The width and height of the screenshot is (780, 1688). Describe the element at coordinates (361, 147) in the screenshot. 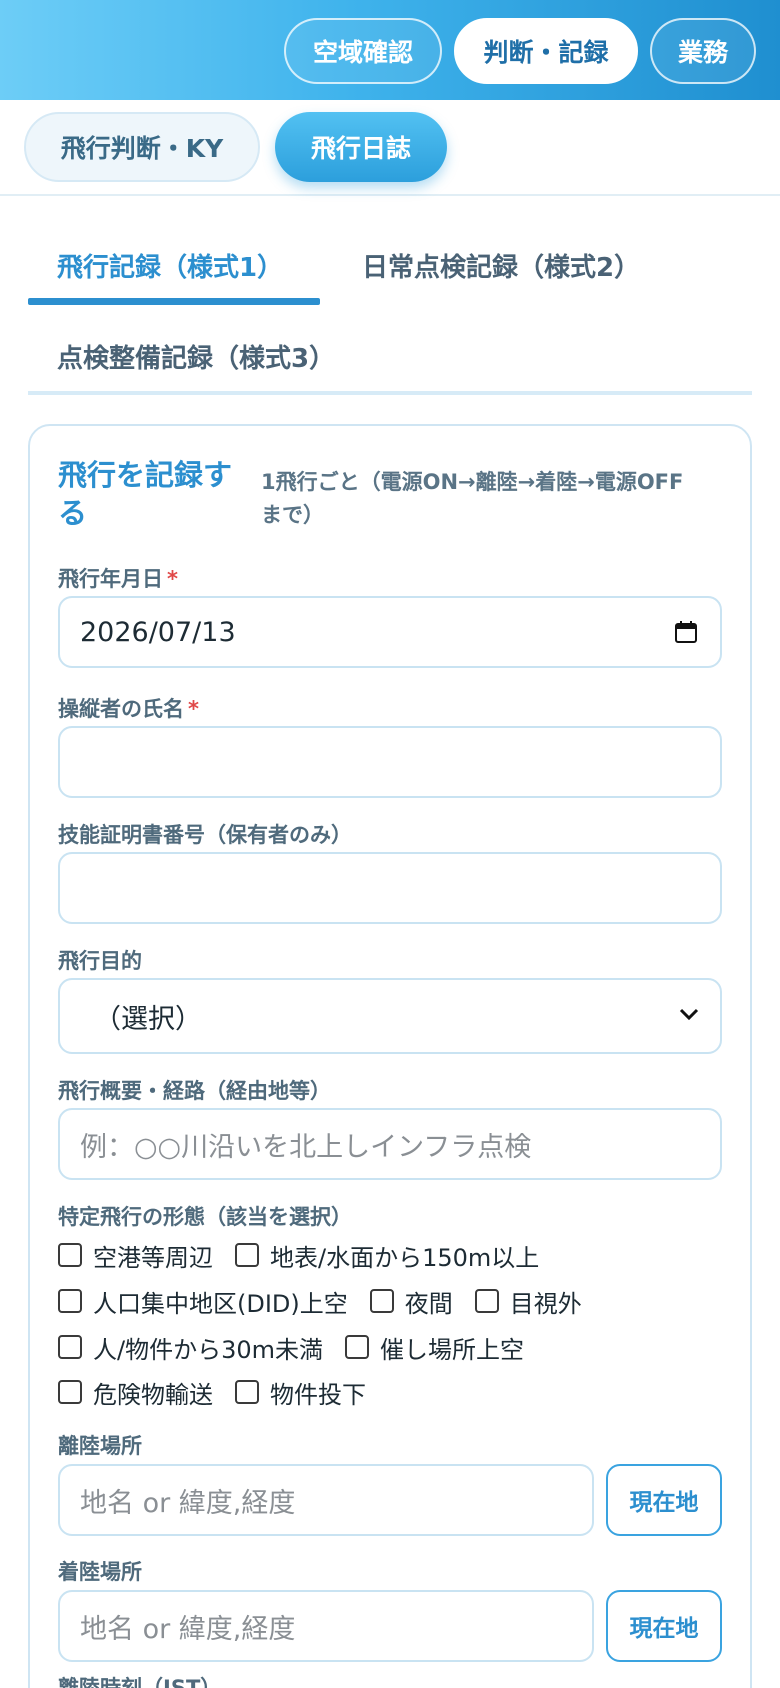

I see `tab-flight-log: 飛行日誌` at that location.